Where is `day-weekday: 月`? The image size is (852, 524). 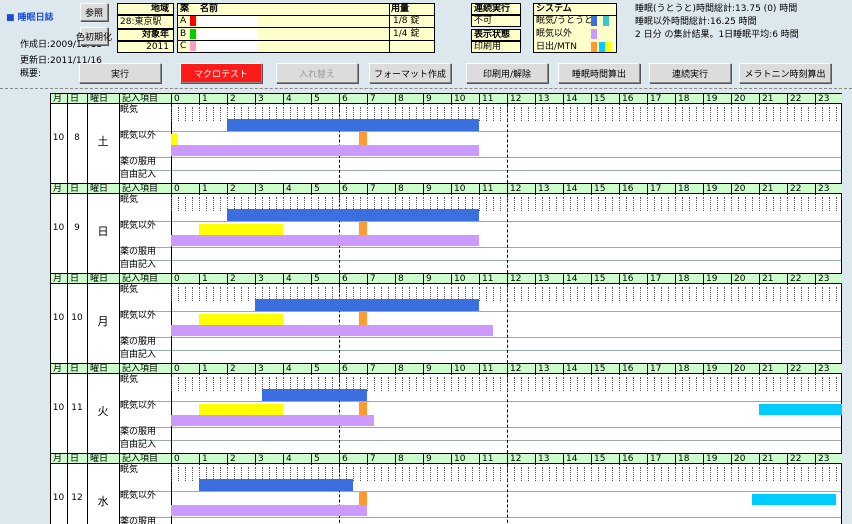 day-weekday: 月 is located at coordinates (103, 321).